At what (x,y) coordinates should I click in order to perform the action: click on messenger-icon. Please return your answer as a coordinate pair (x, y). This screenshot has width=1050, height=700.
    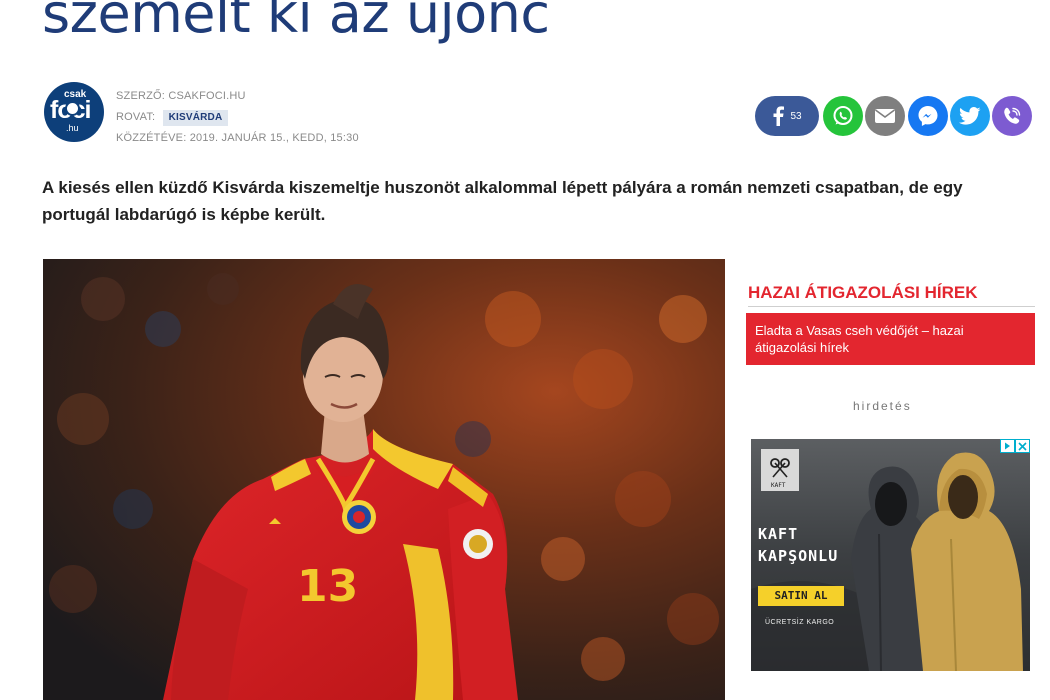
    Looking at the image, I should click on (928, 116).